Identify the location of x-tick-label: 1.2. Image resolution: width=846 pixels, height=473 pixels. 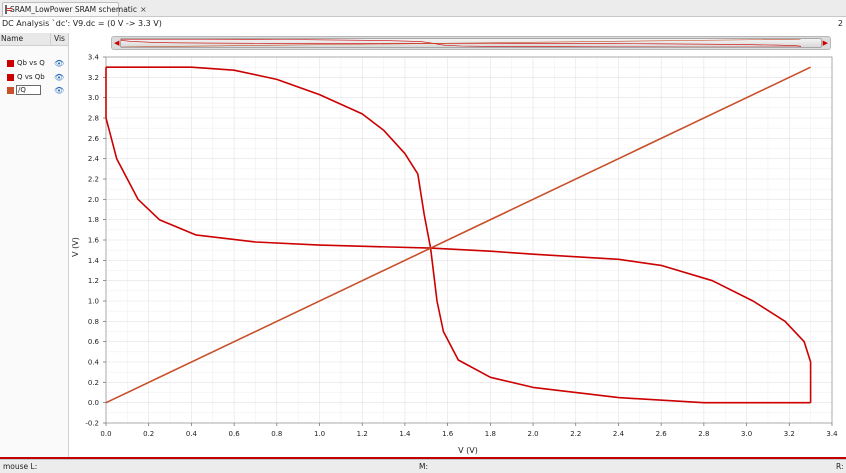
(362, 434).